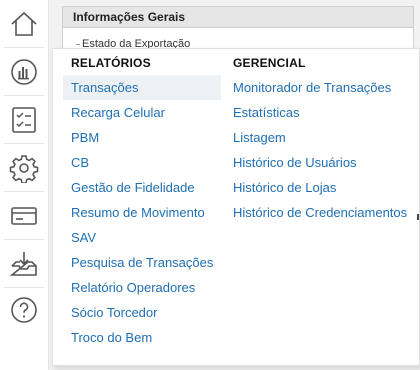 Image resolution: width=420 pixels, height=370 pixels. I want to click on menu-item: Sócio Torcedor, so click(142, 312).